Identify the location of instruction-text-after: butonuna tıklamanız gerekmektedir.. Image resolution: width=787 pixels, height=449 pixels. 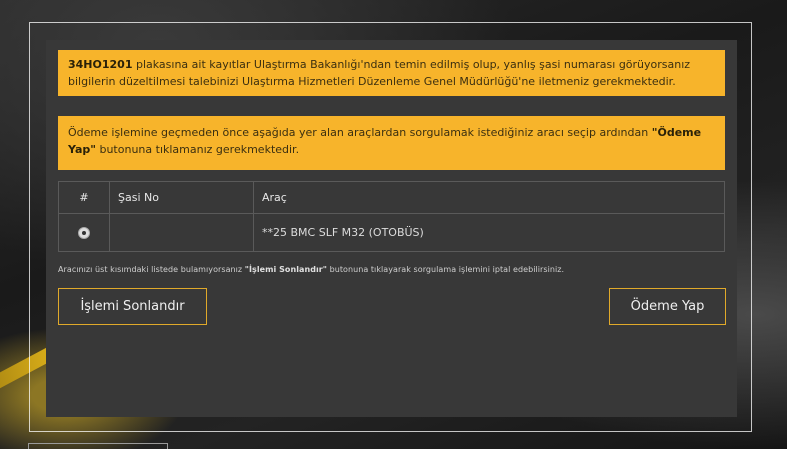
(197, 149).